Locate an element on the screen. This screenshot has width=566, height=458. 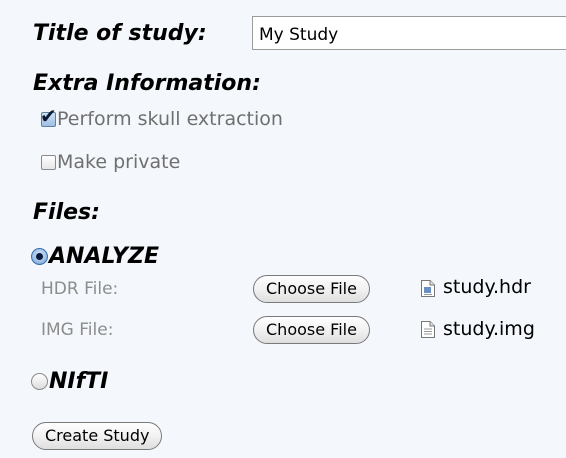
checkmark-icon: ✔ is located at coordinates (48, 115).